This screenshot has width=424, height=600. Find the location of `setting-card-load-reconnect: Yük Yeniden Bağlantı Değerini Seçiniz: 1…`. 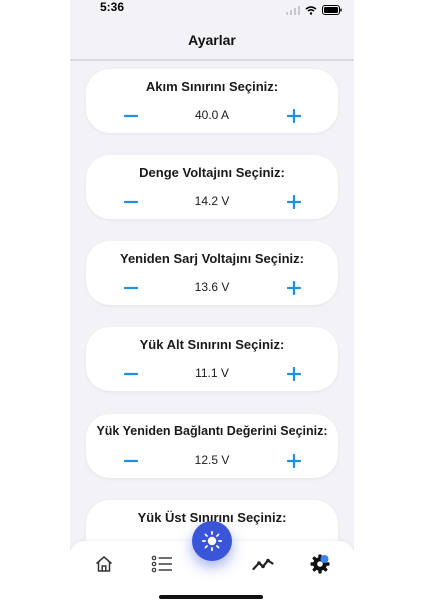

setting-card-load-reconnect: Yük Yeniden Bağlantı Değerini Seçiniz: 1… is located at coordinates (212, 446).